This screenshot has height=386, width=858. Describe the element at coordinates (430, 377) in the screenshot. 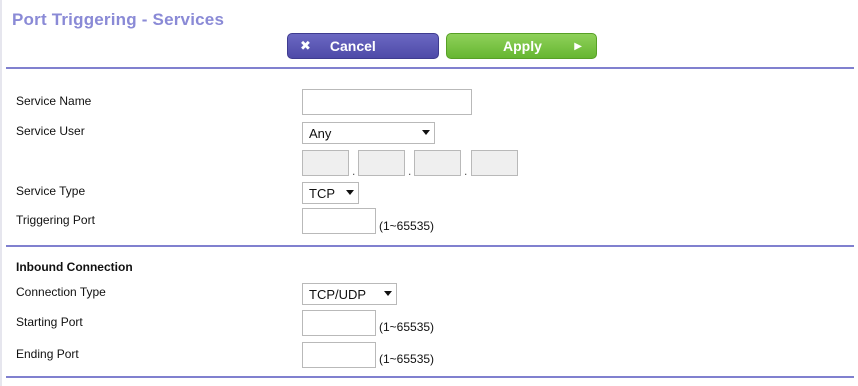

I see `divider-bottom` at that location.